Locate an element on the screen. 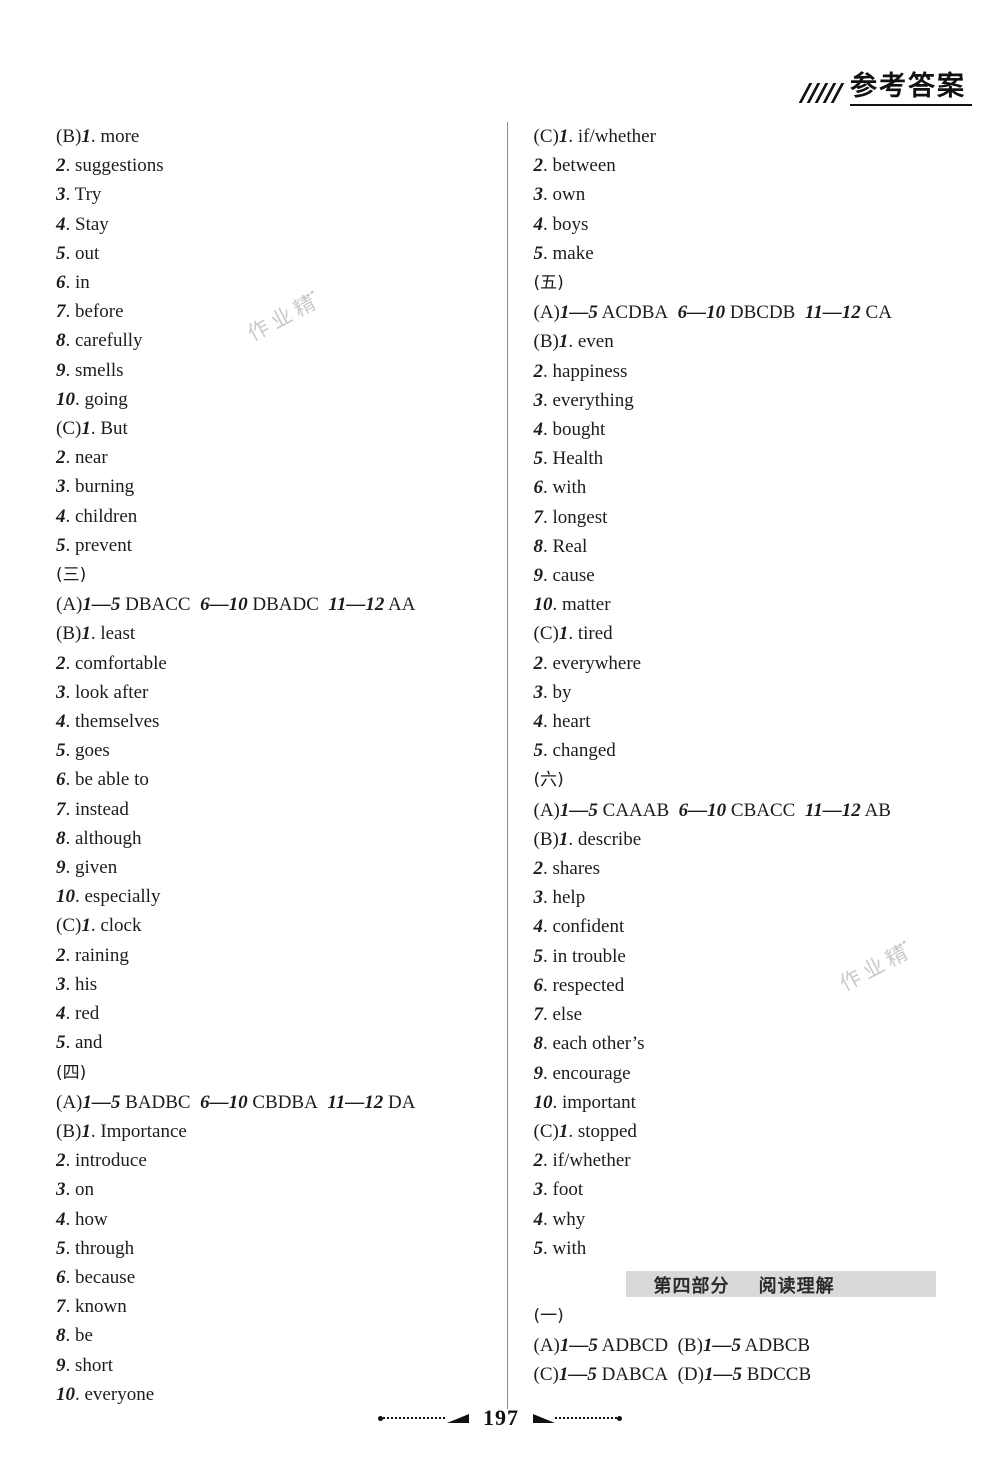 This screenshot has height=1463, width=1000. answer-item: 2. introduce is located at coordinates (262, 1160).